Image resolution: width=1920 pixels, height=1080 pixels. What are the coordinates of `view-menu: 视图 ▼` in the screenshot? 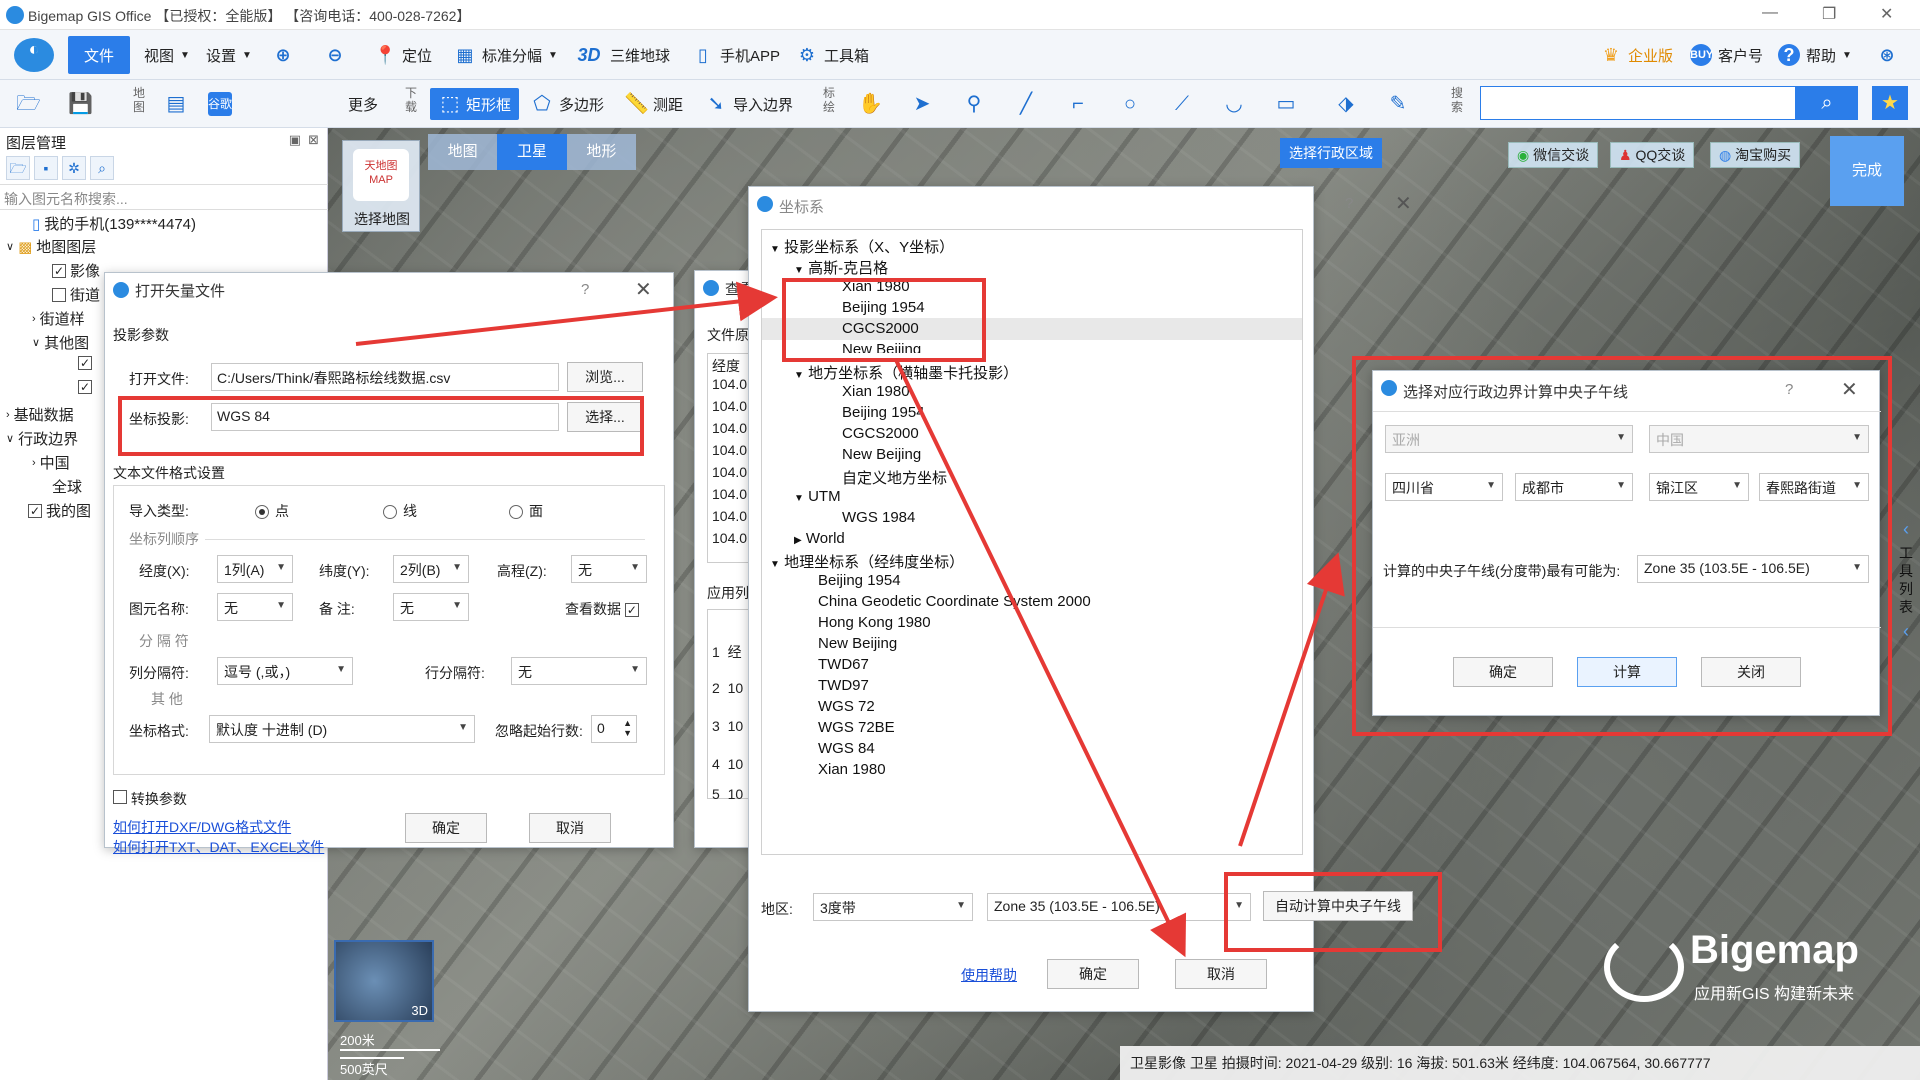 It's located at (167, 55).